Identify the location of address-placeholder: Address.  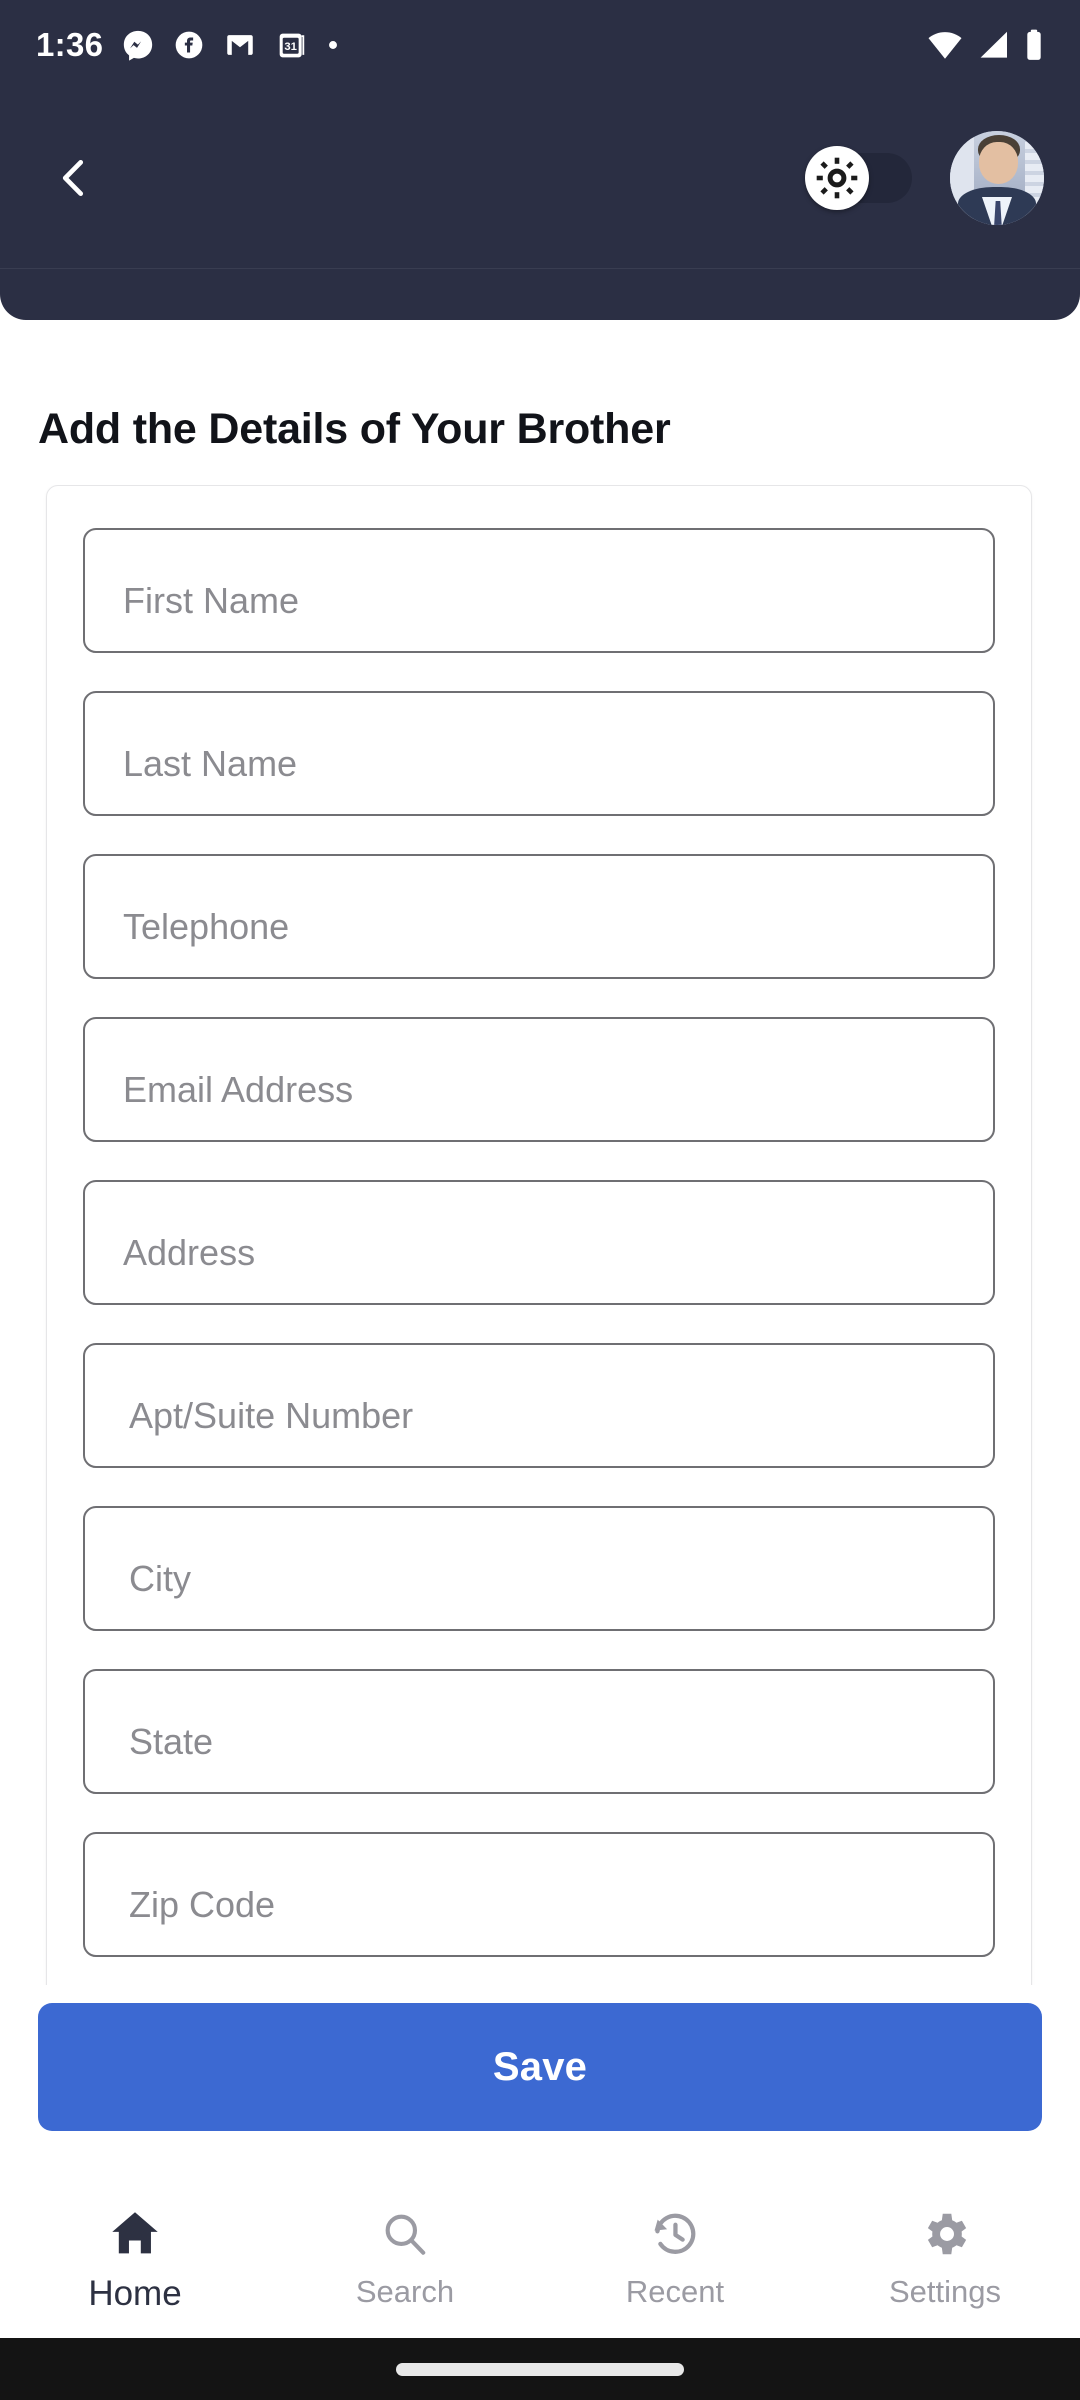
(189, 1252).